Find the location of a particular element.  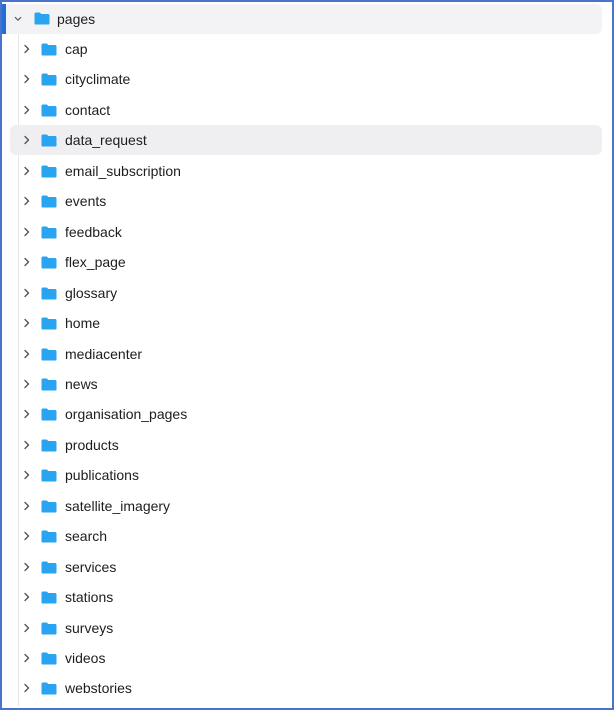

tree-item-label: glossary is located at coordinates (91, 293).